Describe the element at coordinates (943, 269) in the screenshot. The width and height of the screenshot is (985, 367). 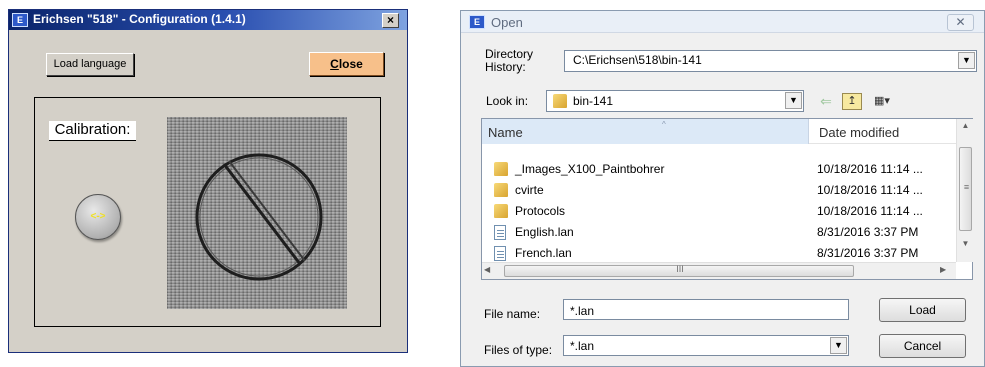
I see `scroll-right-icon: ▶` at that location.